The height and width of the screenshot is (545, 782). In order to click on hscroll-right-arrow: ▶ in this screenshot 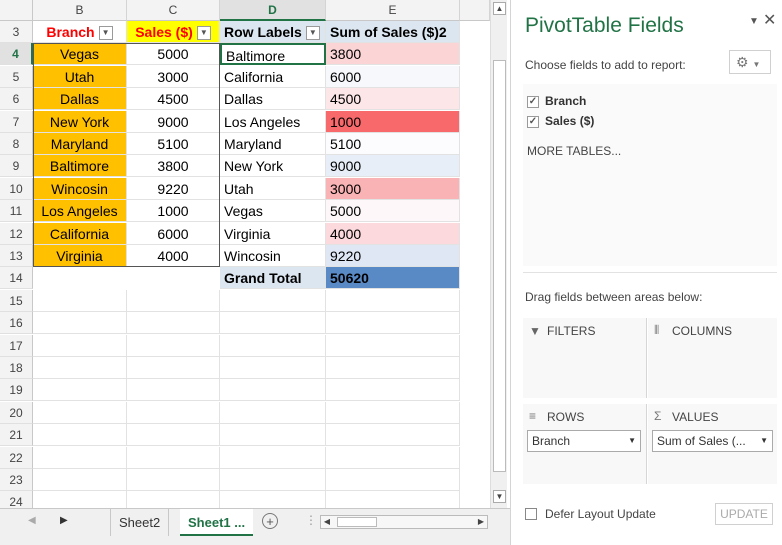, I will do `click(481, 522)`.